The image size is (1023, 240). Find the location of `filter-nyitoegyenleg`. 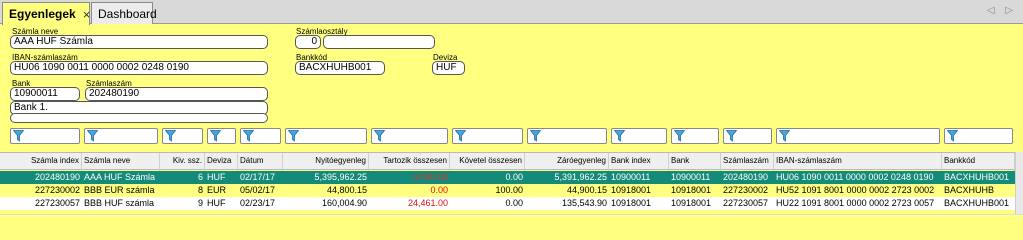

filter-nyitoegyenleg is located at coordinates (326, 136).